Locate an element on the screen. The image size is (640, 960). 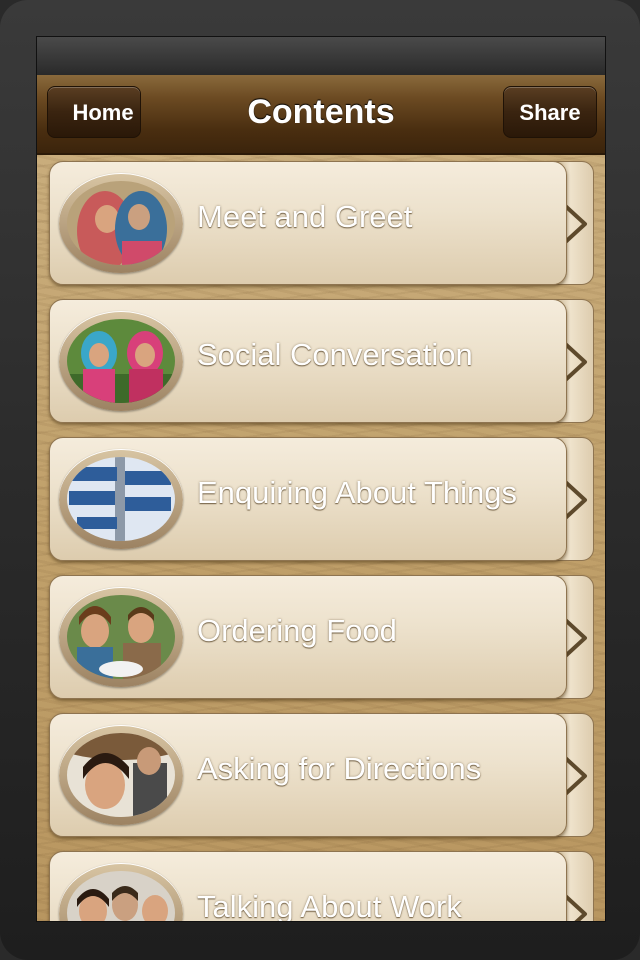
row-label: Asking for Directions is located at coordinates (339, 768).